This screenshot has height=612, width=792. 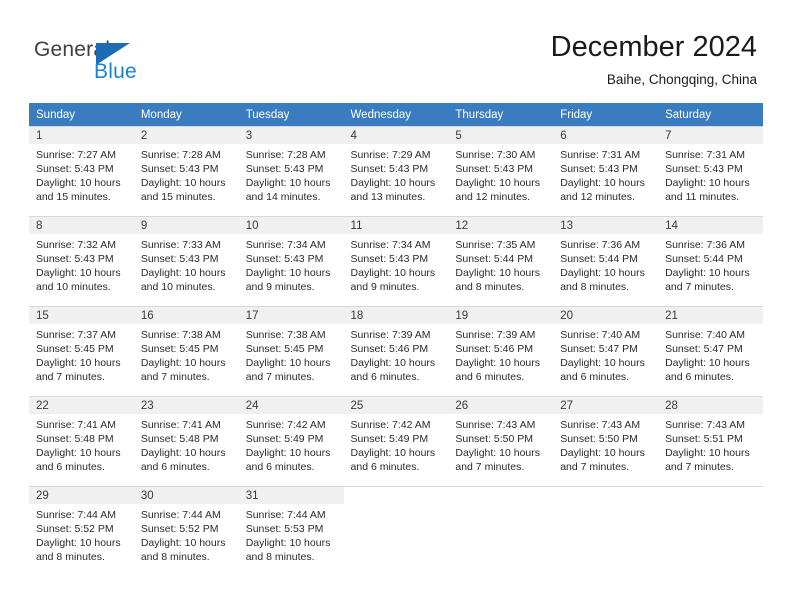 What do you see at coordinates (501, 114) in the screenshot?
I see `weekday-header-thursday: Thursday` at bounding box center [501, 114].